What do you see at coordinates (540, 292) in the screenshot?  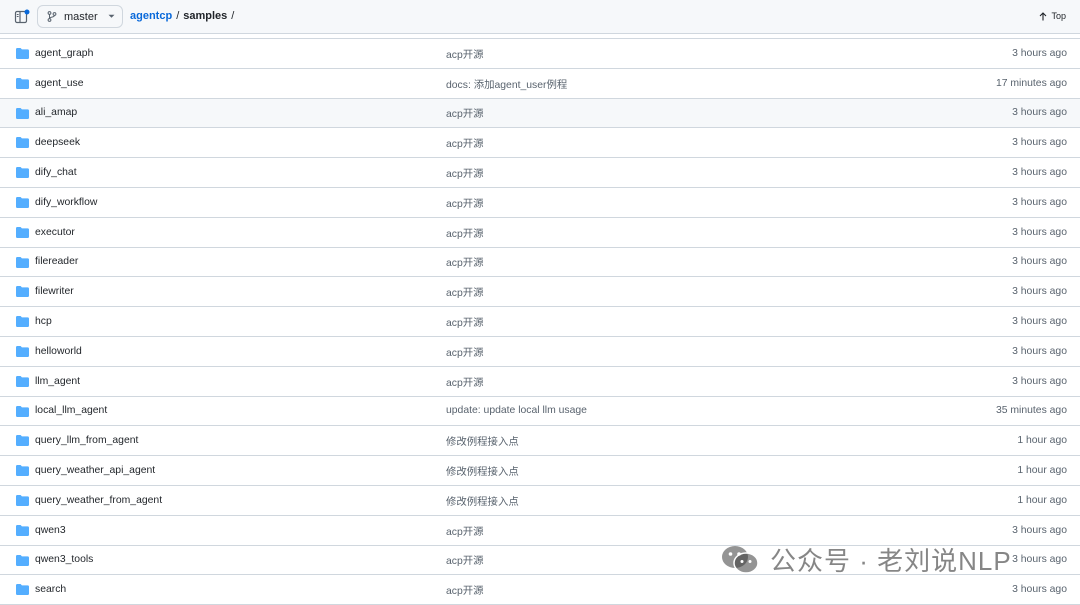 I see `file-row-filewriter: filewriter acp开源 3 hours ago` at bounding box center [540, 292].